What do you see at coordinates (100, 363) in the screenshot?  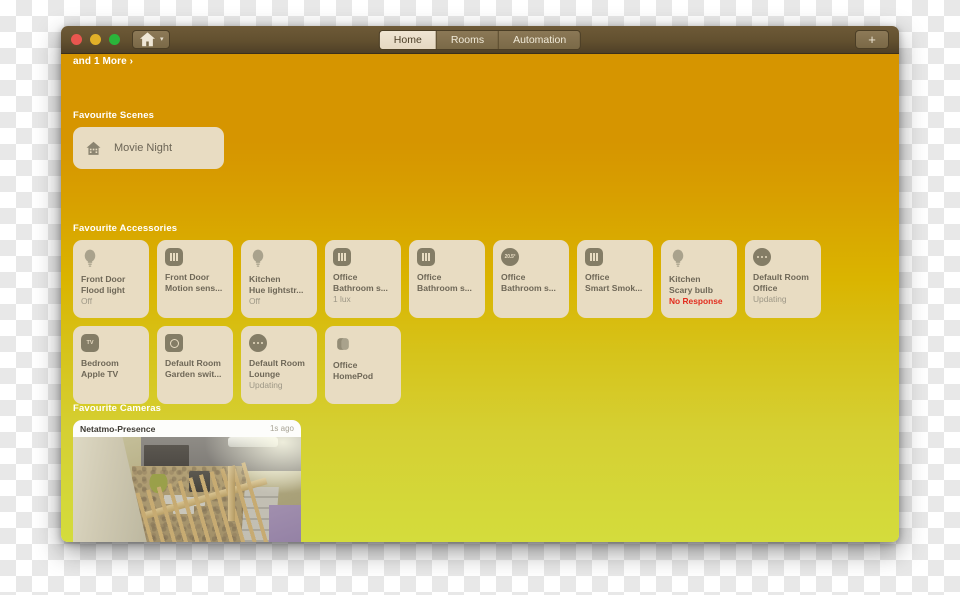 I see `accessory-name-line1: Bedroom` at bounding box center [100, 363].